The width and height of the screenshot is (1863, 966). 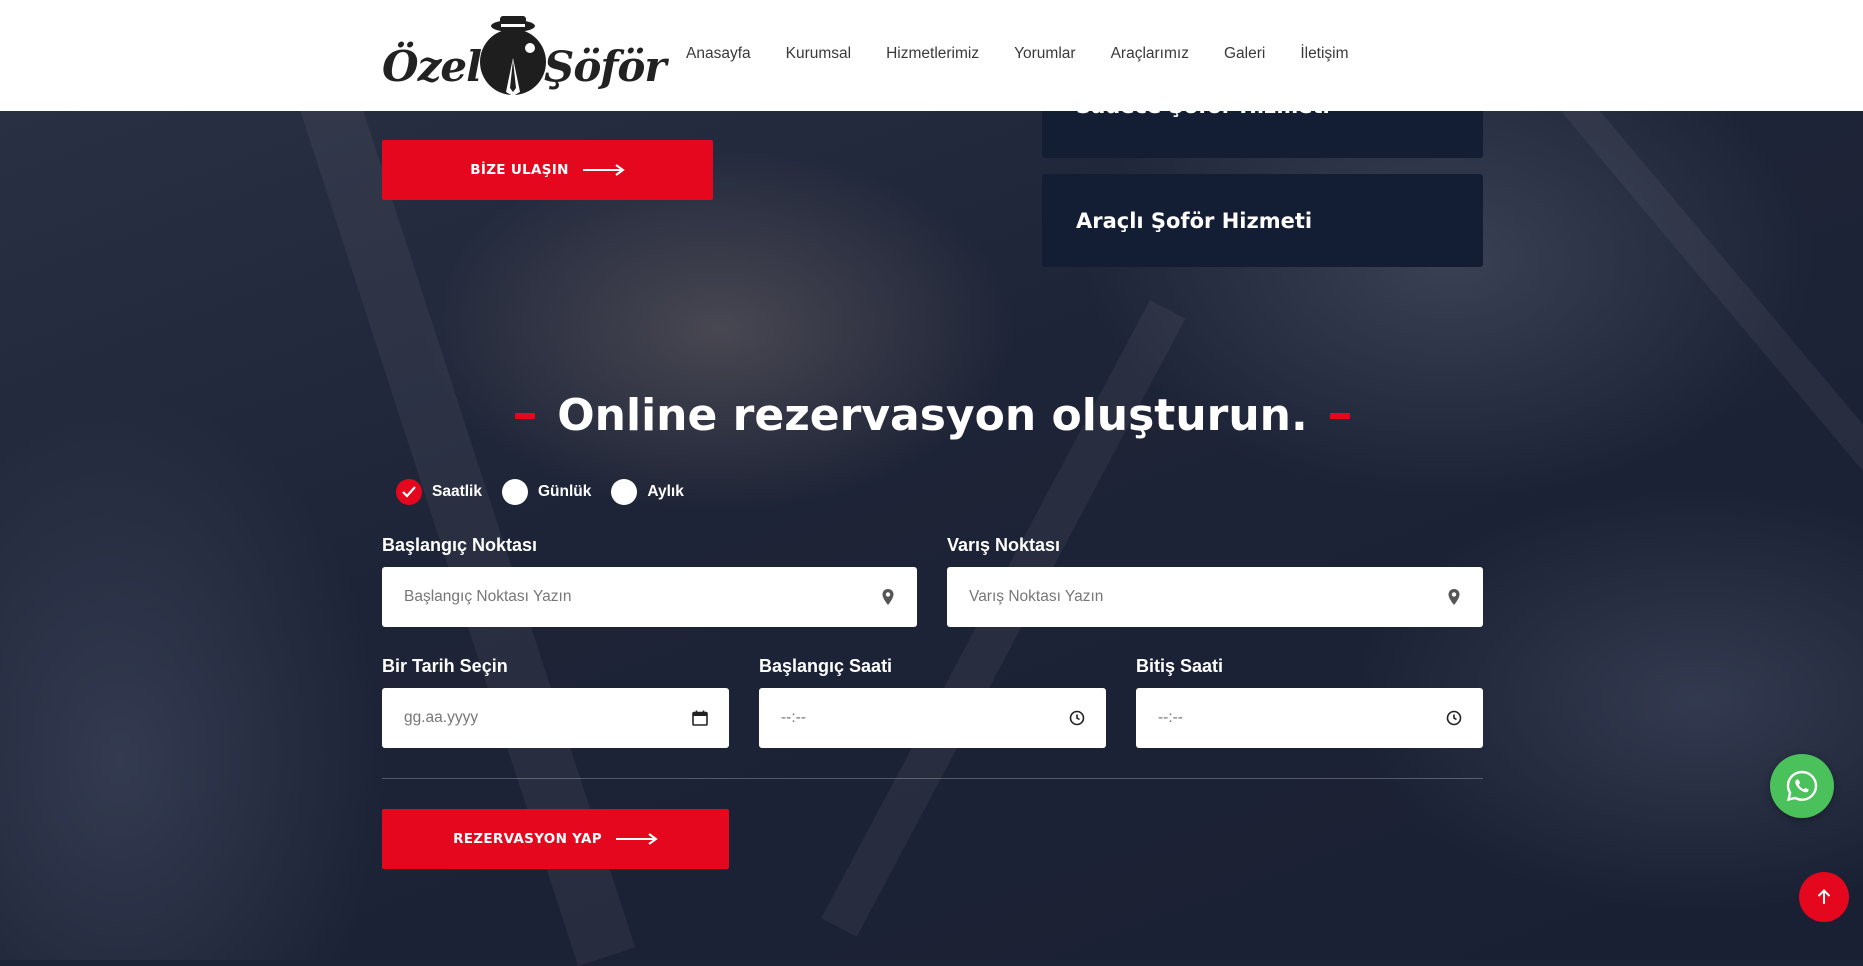 I want to click on scroll-to-top-button, so click(x=1824, y=897).